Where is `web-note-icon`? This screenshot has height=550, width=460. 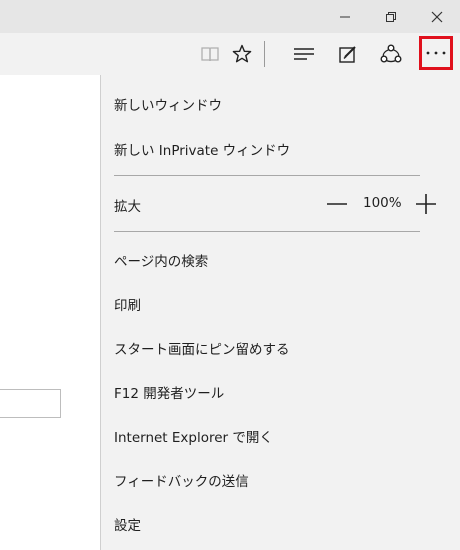 web-note-icon is located at coordinates (347, 54).